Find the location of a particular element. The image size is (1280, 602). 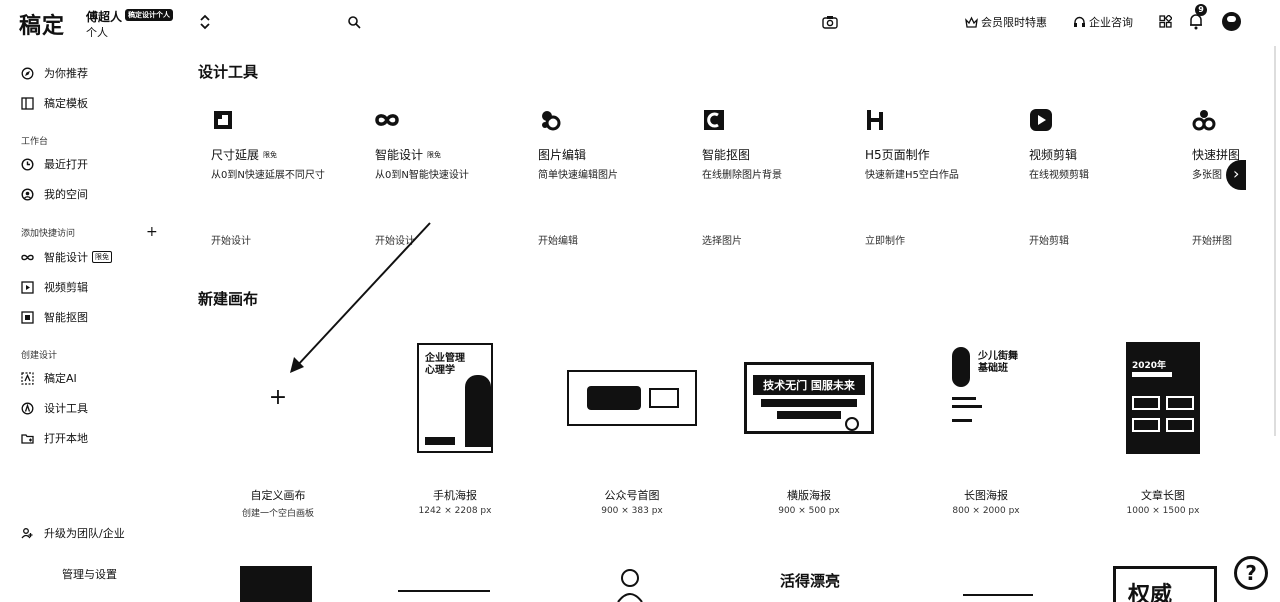

canvas-name: 公众号首图 is located at coordinates (632, 495).